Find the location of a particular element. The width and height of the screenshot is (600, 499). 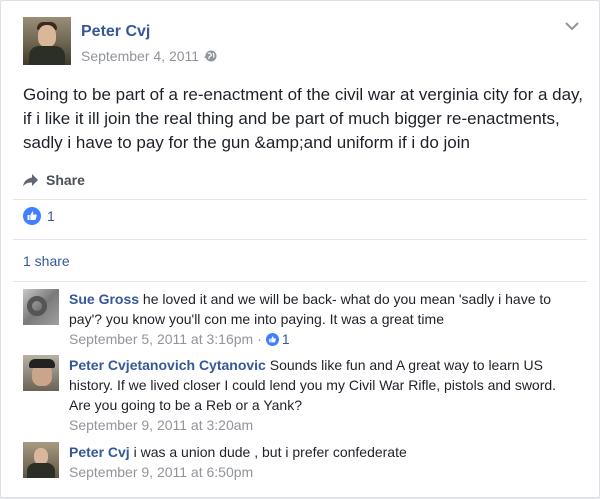

comment-author: Sue Gross is located at coordinates (104, 299).